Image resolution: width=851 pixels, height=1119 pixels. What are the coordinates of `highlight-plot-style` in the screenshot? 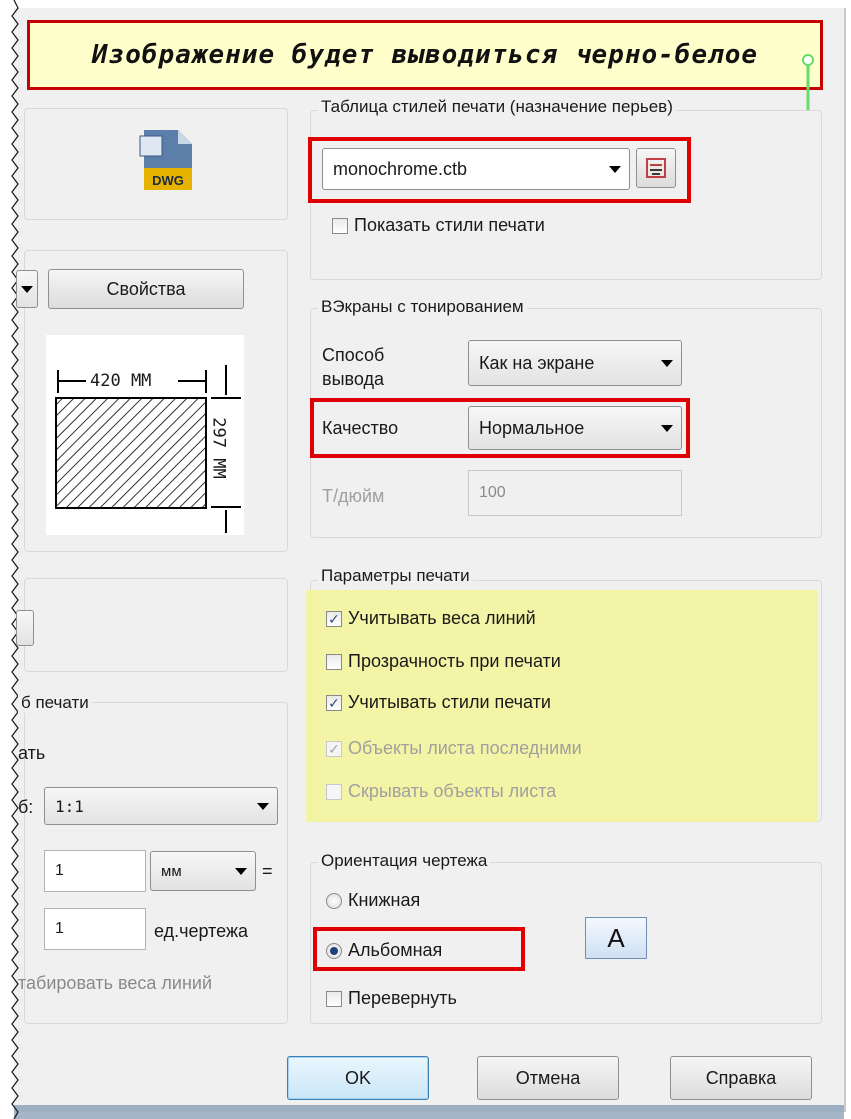 It's located at (499, 170).